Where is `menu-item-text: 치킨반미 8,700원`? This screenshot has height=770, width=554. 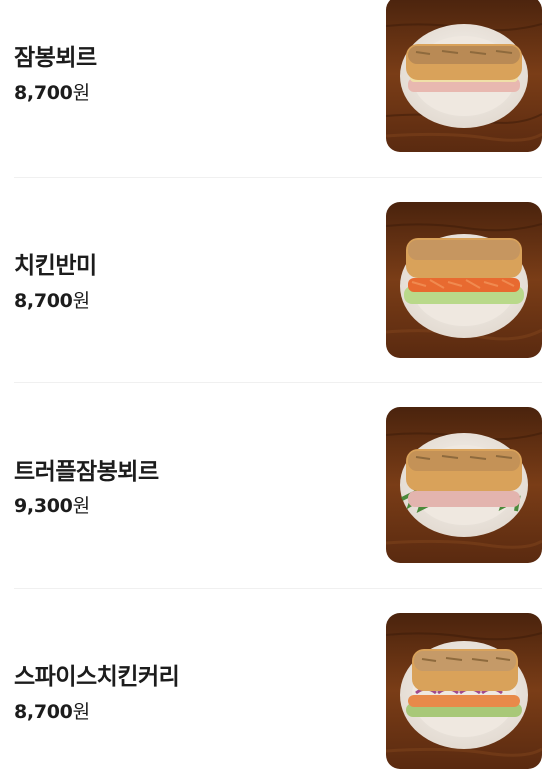
menu-item-text: 치킨반미 8,700원 is located at coordinates (184, 280).